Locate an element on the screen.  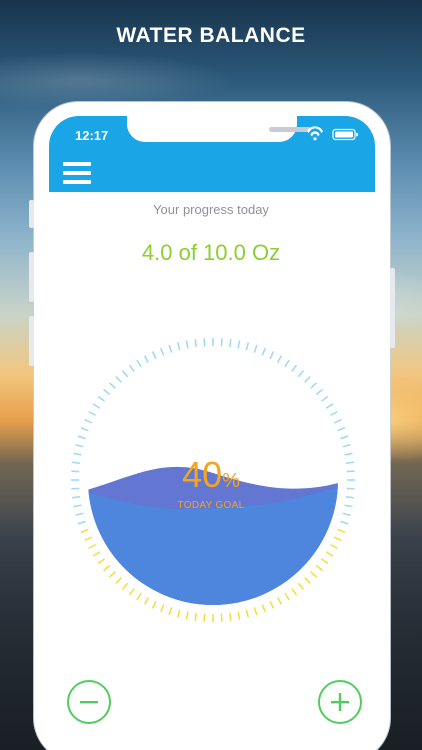
phone-volume-down is located at coordinates (31, 341).